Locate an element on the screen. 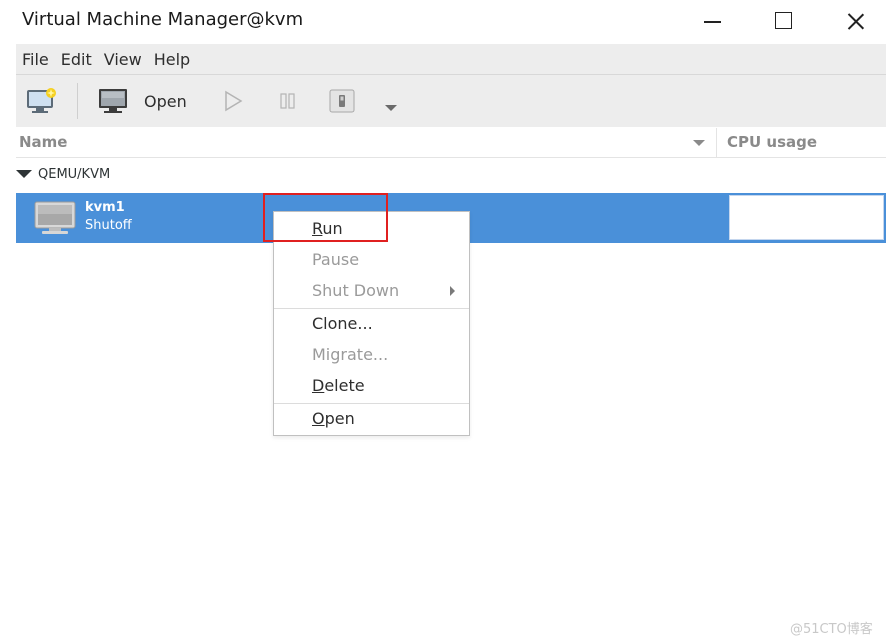 Image resolution: width=886 pixels, height=644 pixels. menu-bar: File Edit View Help is located at coordinates (451, 59).